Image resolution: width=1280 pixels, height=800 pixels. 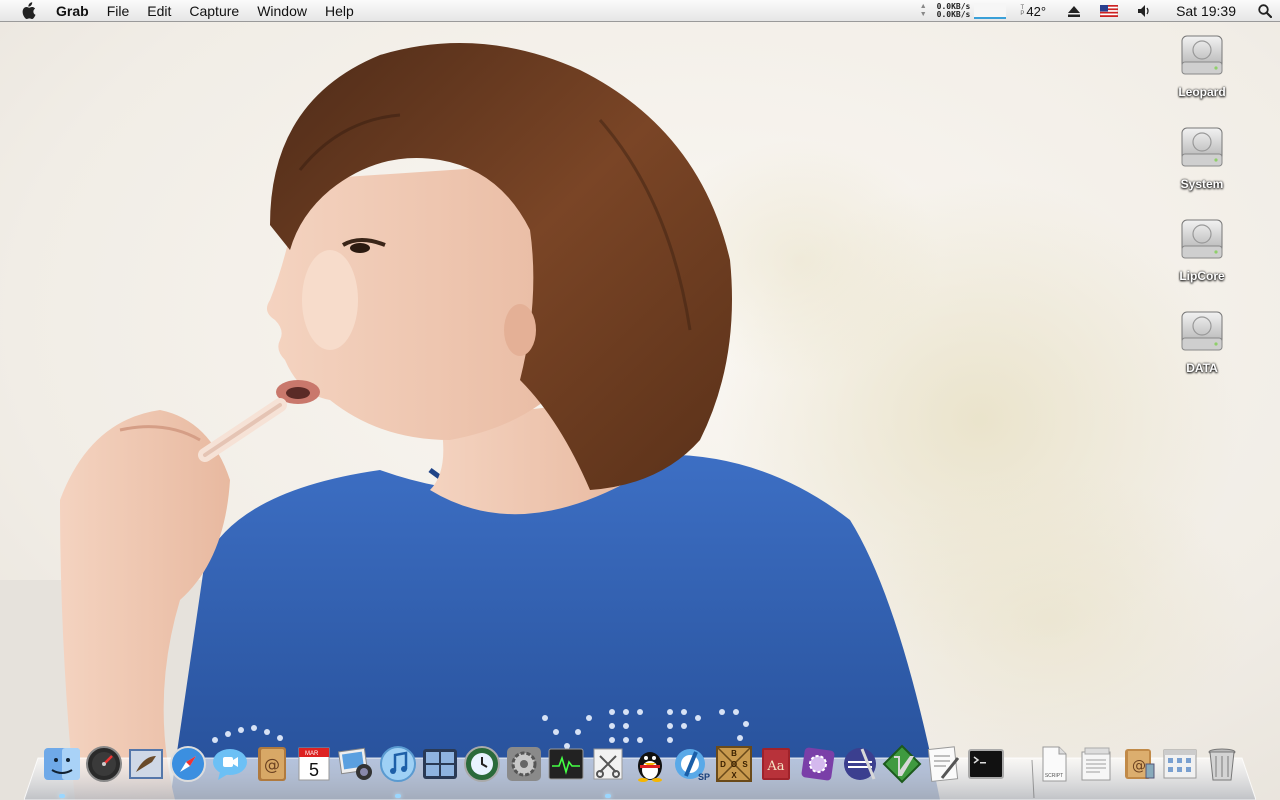 I want to click on dosbox-letter-s: S, so click(x=745, y=764).